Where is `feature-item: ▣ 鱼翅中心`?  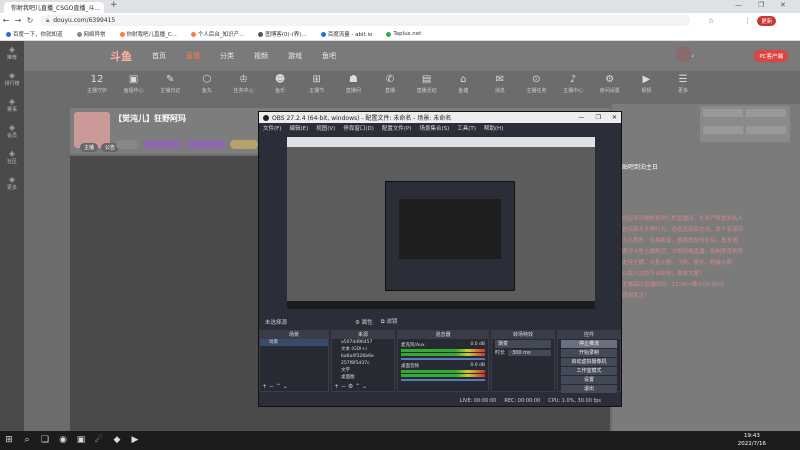
feature-item: ▣ 鱼翅中心 is located at coordinates (134, 89).